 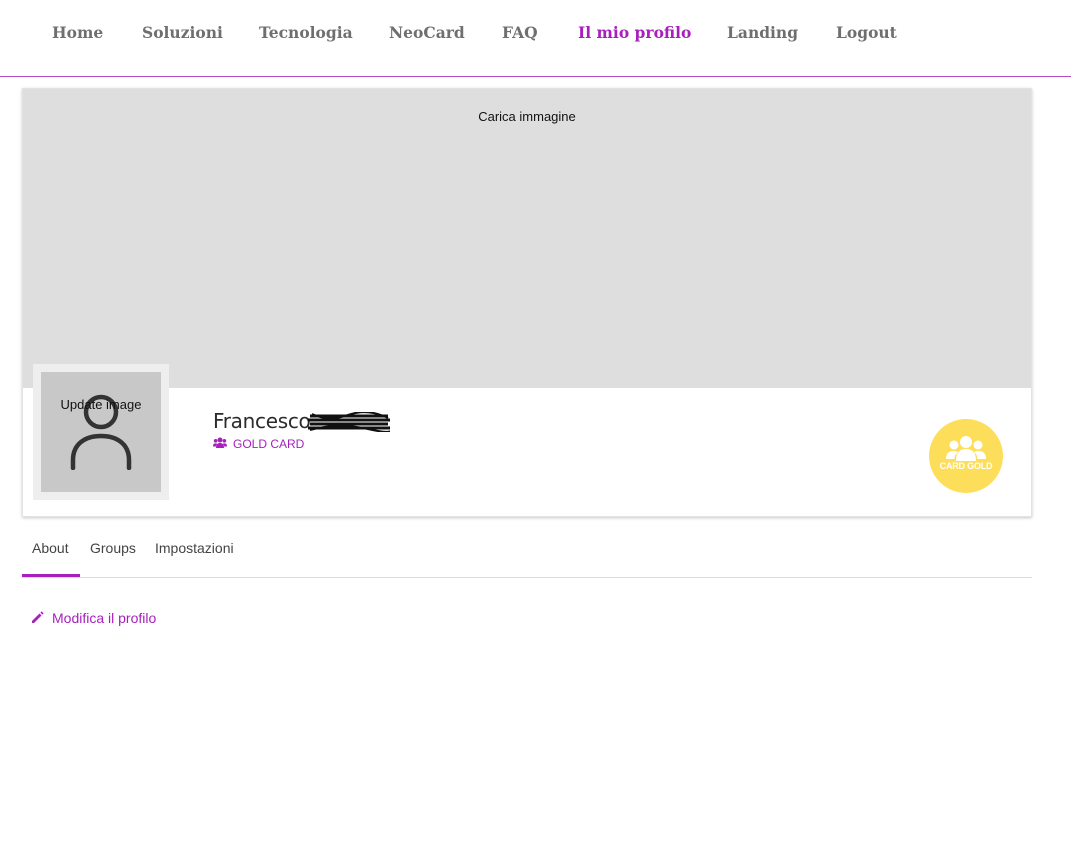 I want to click on avatar-frame: Update image, so click(x=101, y=432).